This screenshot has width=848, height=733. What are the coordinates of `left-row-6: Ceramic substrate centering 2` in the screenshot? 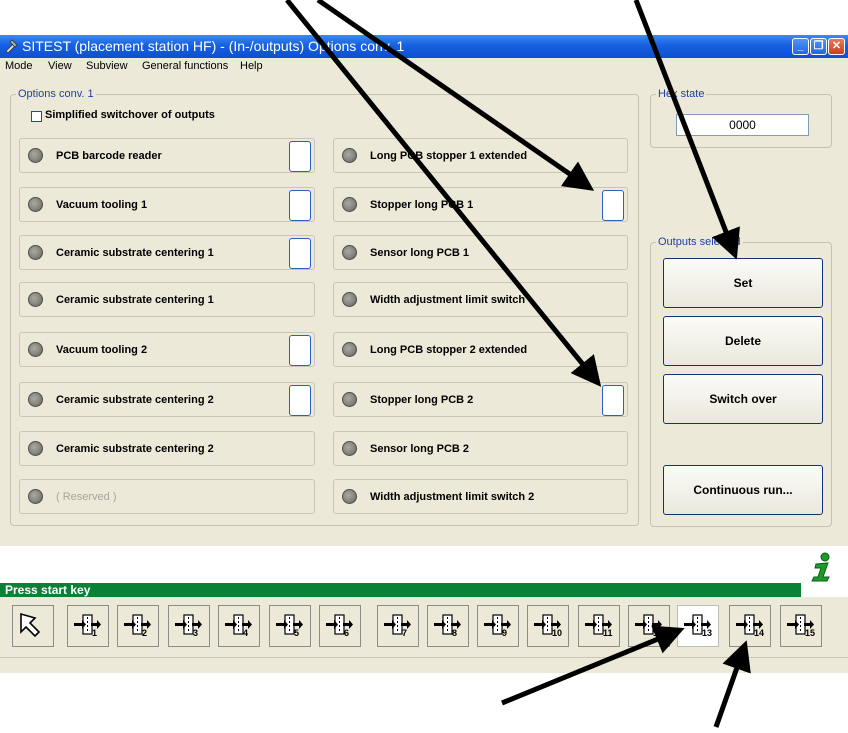 It's located at (167, 399).